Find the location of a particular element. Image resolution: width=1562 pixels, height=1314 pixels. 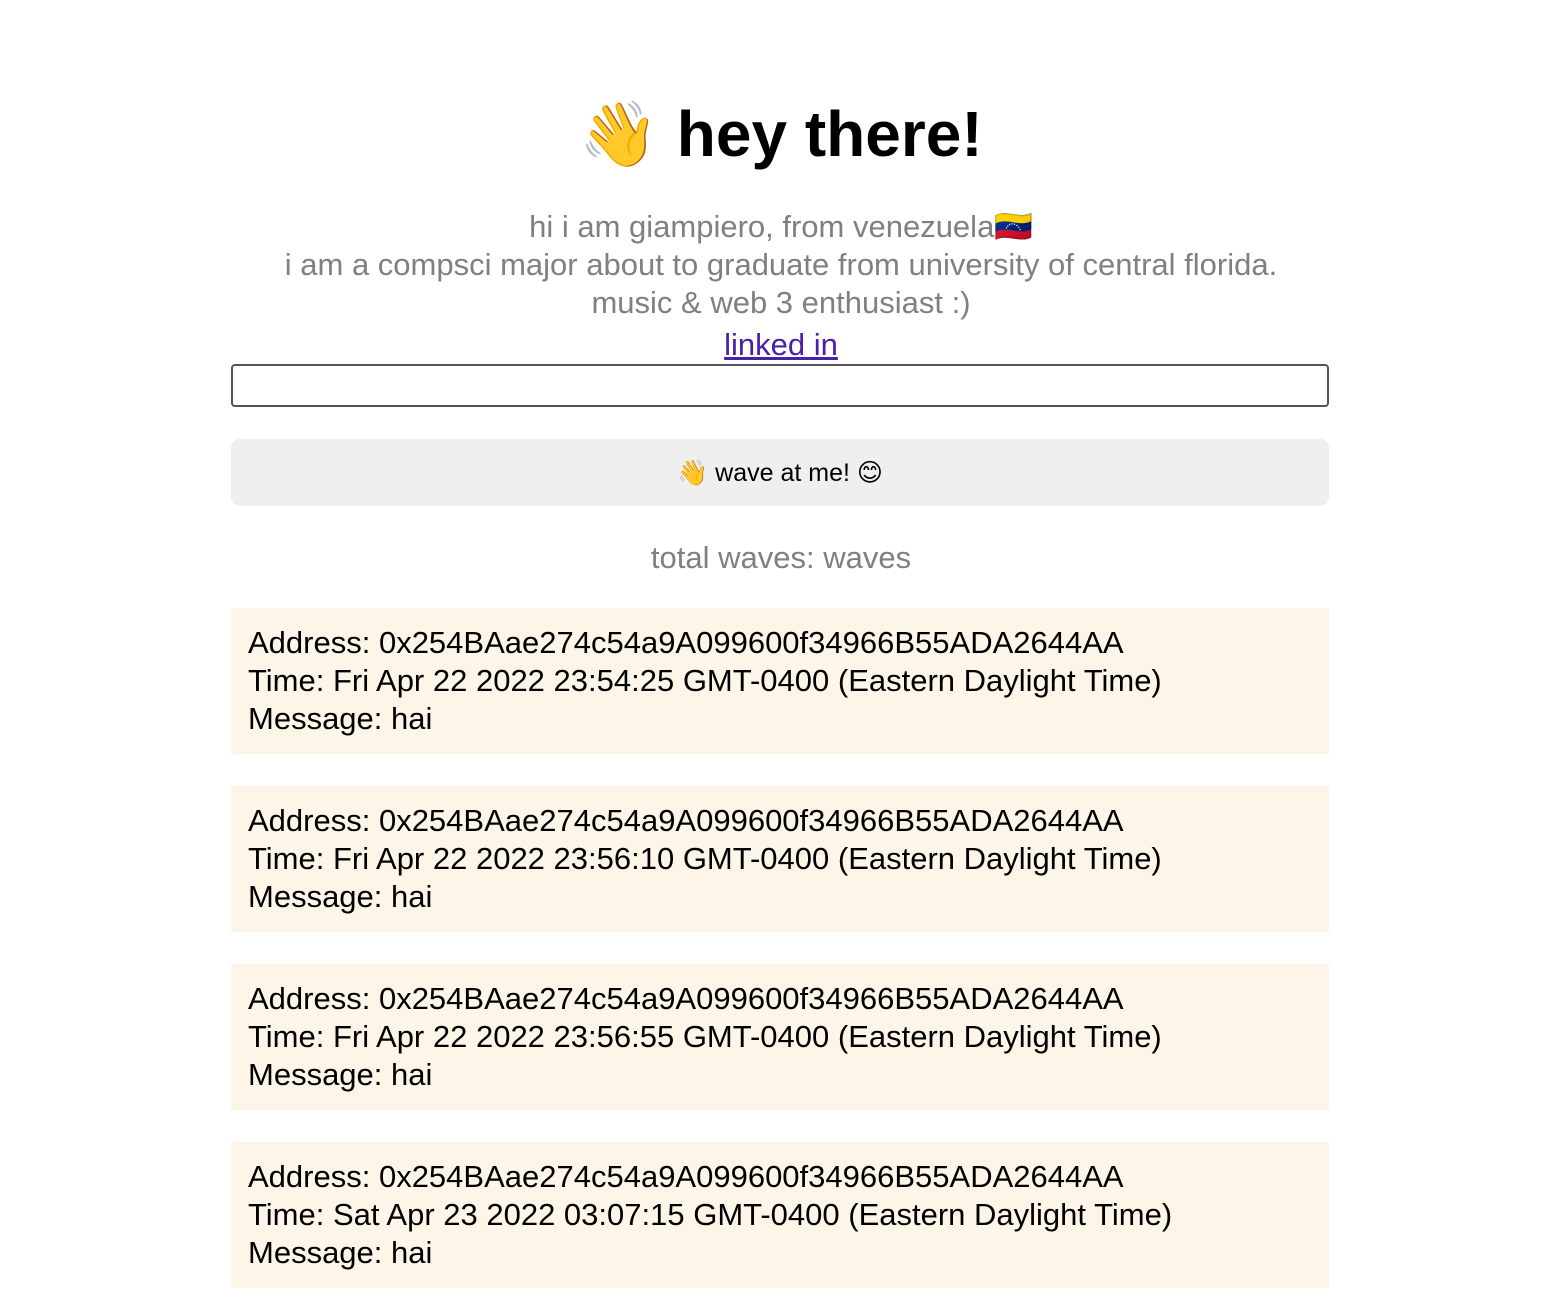

bio-line-interests: music & web 3 enthusiast :) is located at coordinates (781, 302).